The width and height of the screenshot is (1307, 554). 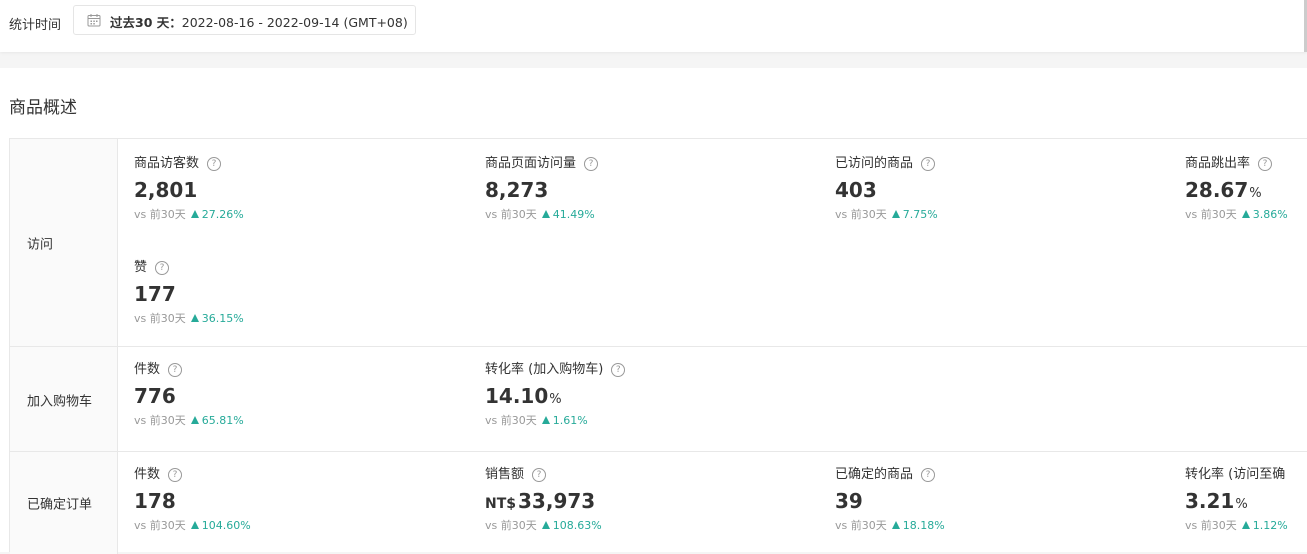 I want to click on metric-card: 赞? 177 vs 前30天 36.15%, so click(x=304, y=292).